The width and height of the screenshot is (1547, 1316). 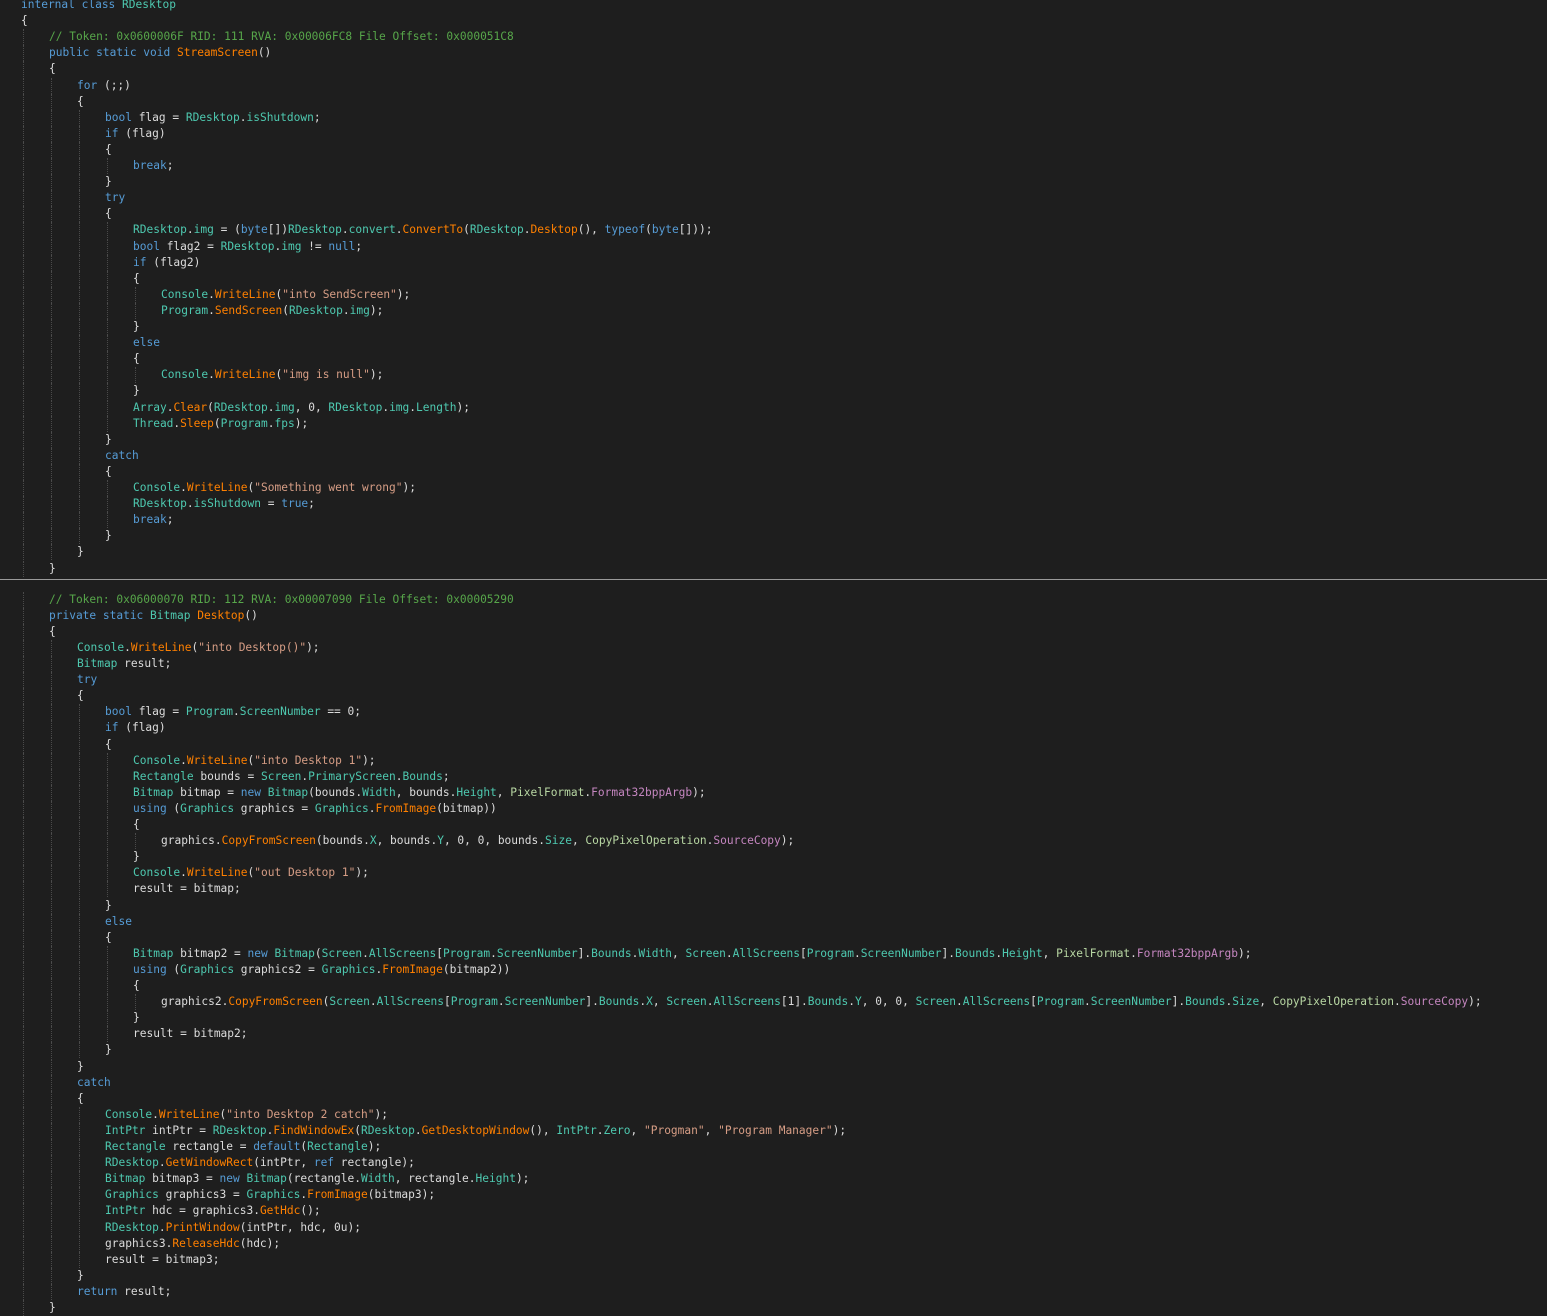 What do you see at coordinates (773, 246) in the screenshot?
I see `code-line: bool flag2 = RDesktop.img != null;` at bounding box center [773, 246].